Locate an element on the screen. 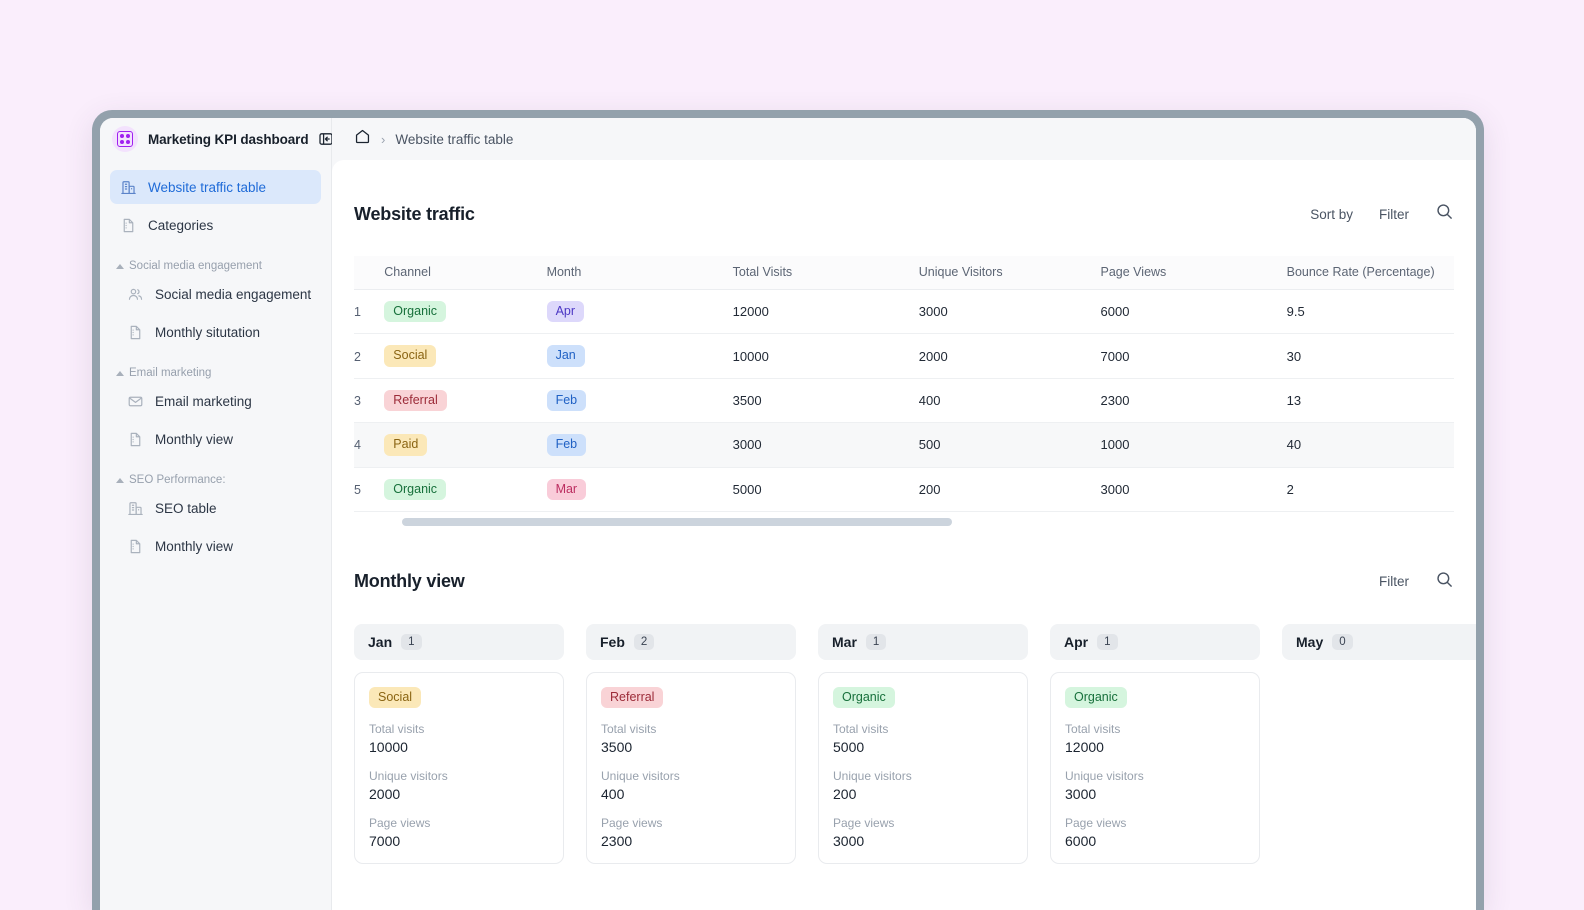 The image size is (1584, 910). cell-unique-visitors: 2000 is located at coordinates (1009, 356).